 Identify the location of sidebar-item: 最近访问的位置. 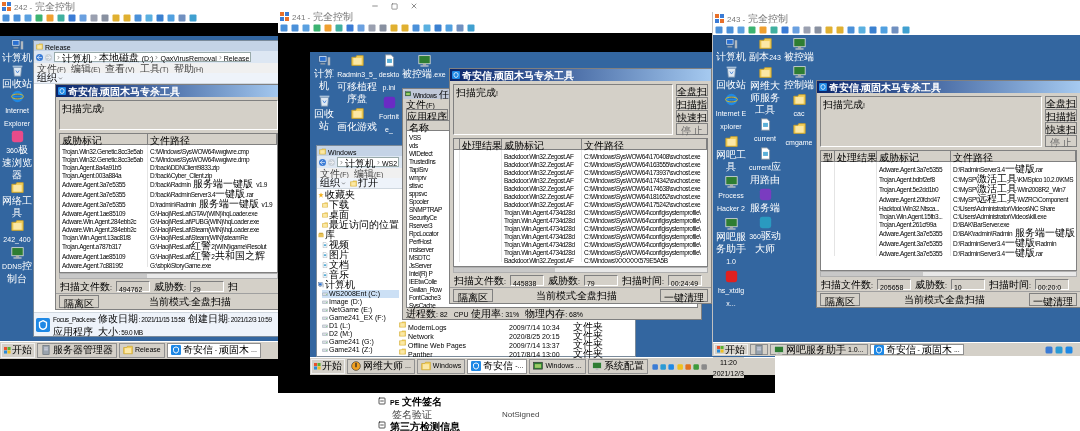
(360, 225).